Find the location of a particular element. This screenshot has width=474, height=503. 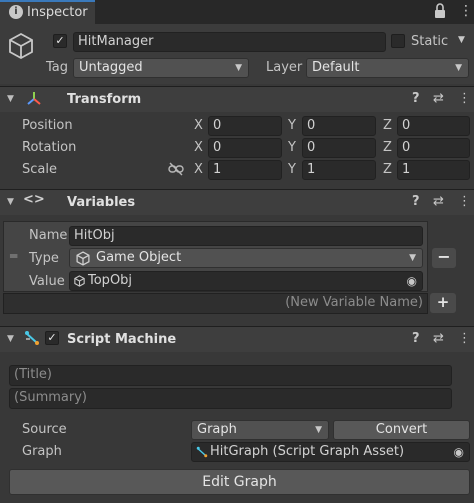

transform-title: Transform is located at coordinates (104, 99).